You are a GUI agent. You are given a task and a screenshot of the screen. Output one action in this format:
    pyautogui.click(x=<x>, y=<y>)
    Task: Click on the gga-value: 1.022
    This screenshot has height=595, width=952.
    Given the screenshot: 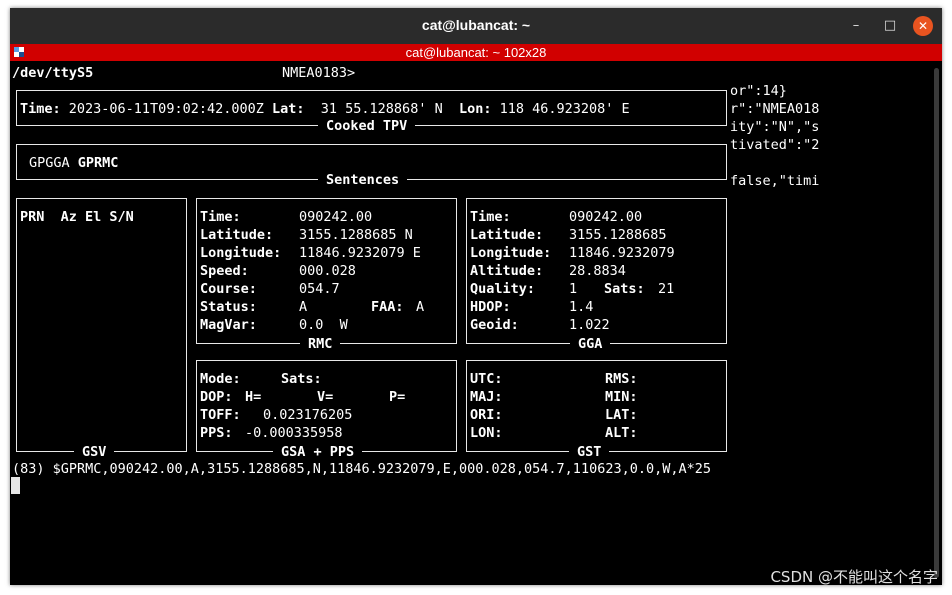 What is the action you would take?
    pyautogui.click(x=589, y=325)
    